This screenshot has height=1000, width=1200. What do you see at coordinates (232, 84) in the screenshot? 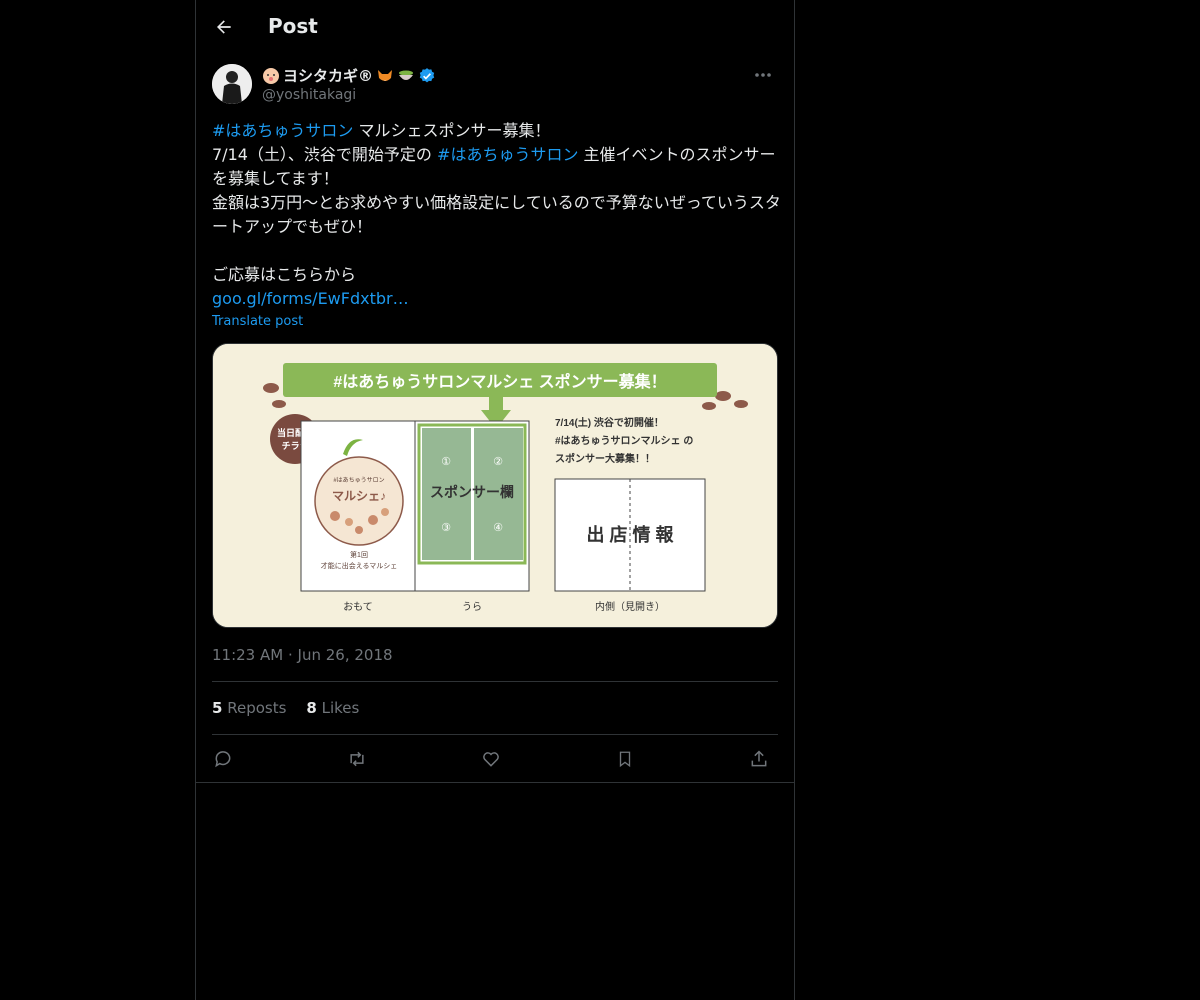
I see `avatar` at bounding box center [232, 84].